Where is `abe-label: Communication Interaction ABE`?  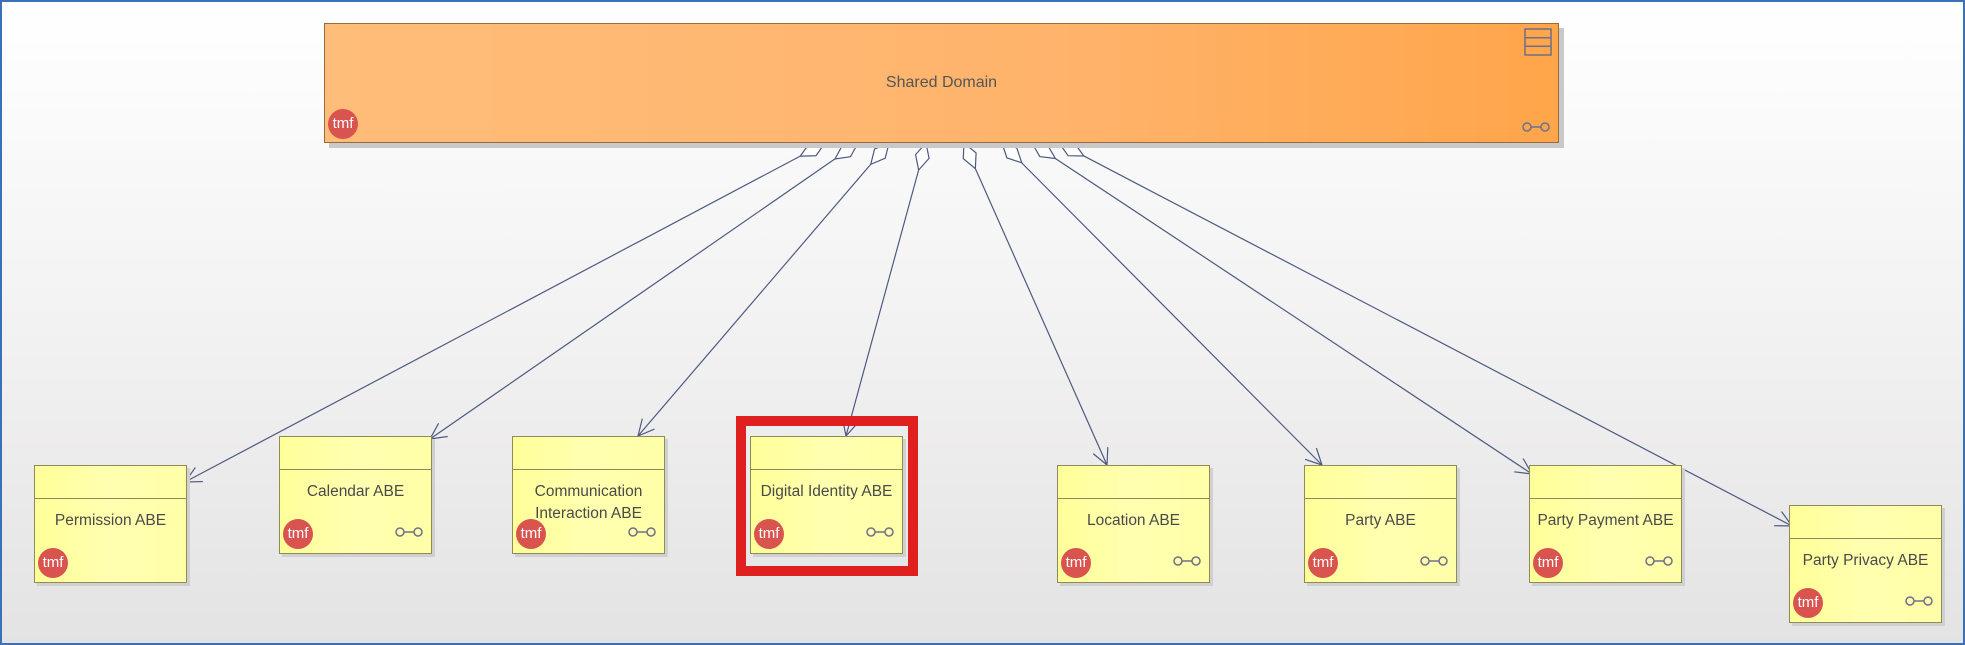 abe-label: Communication Interaction ABE is located at coordinates (588, 502).